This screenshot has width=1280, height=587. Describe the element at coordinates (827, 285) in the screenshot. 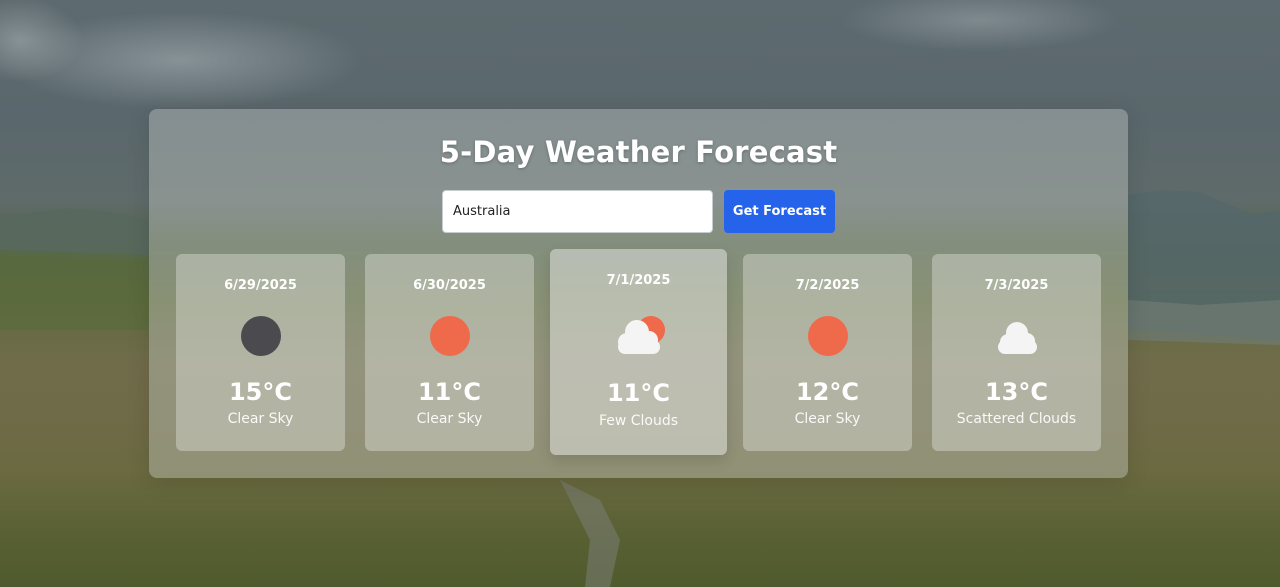

I see `forecast-date: 7/2/2025` at that location.